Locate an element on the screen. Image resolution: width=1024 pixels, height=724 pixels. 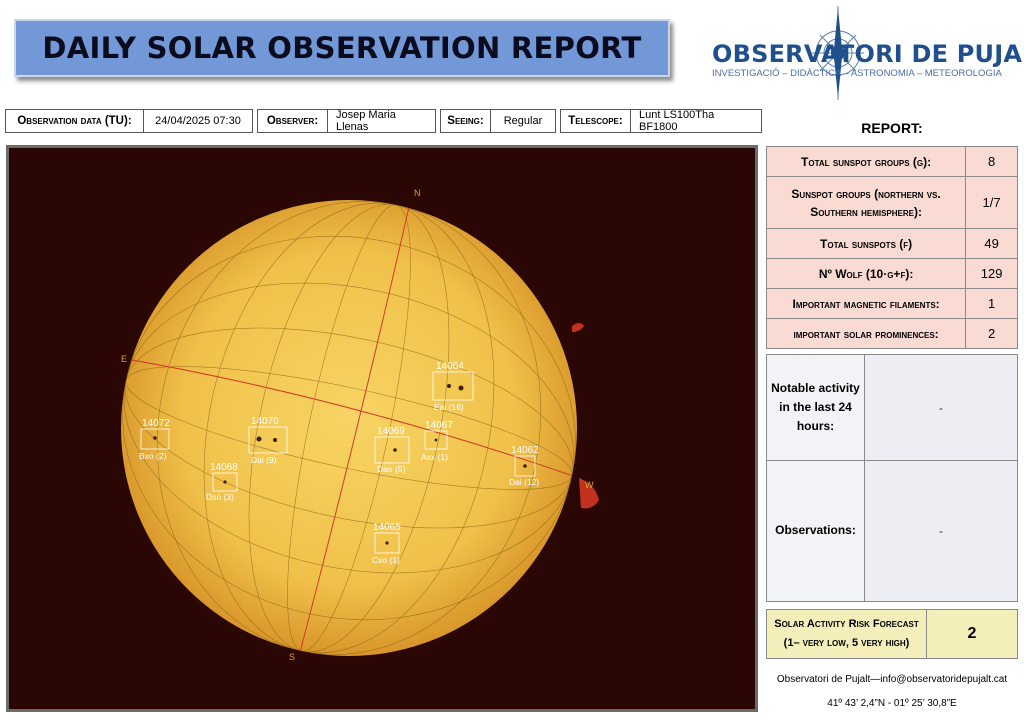
table-row: Important magnetic filaments: 1 is located at coordinates (891, 303).